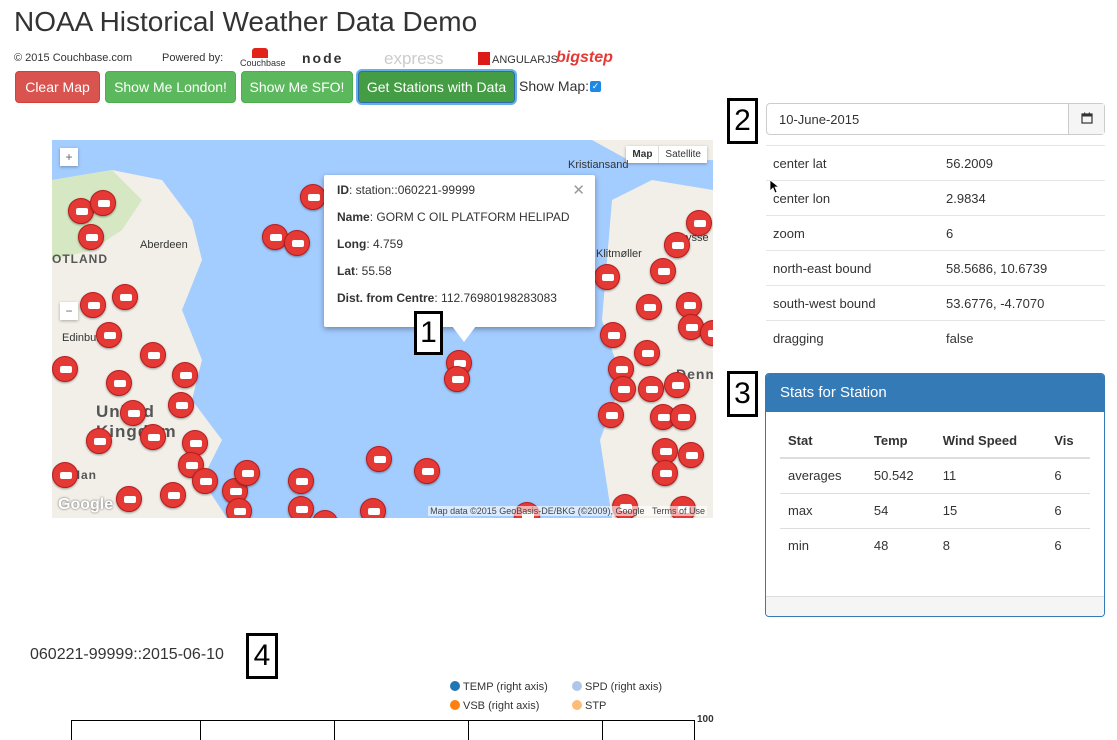 The image size is (1117, 740). Describe the element at coordinates (346, 271) in the screenshot. I see `info-lat-label: Lat` at that location.